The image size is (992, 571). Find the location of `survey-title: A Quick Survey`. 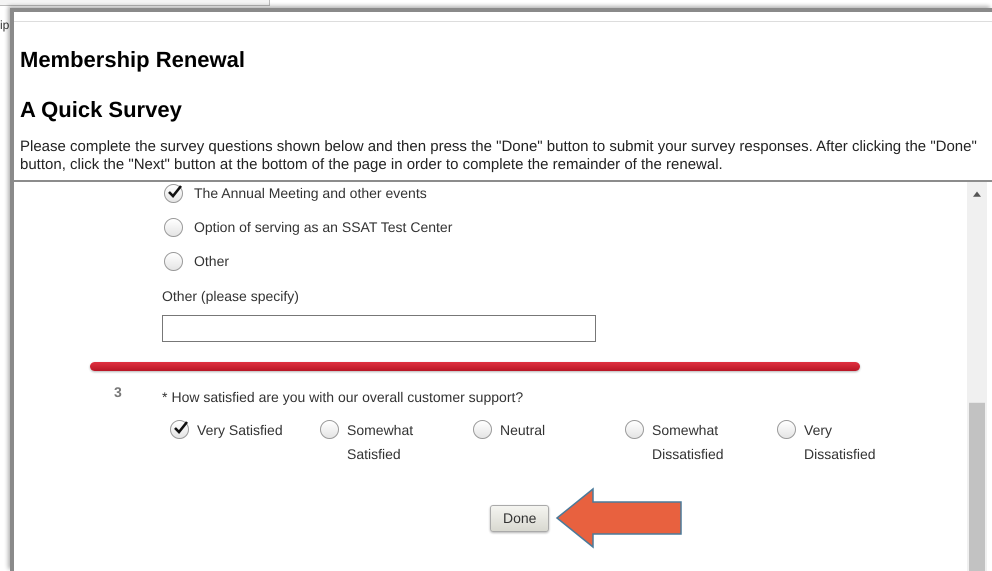

survey-title: A Quick Survey is located at coordinates (101, 110).